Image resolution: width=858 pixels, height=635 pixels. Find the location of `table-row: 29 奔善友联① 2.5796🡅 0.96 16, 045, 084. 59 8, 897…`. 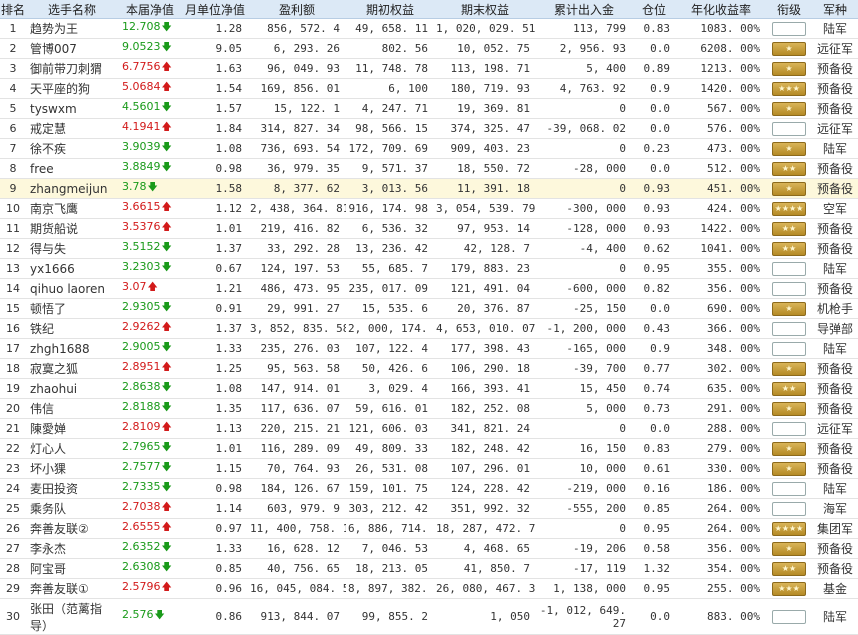

table-row: 29 奔善友联① 2.5796🡅 0.96 16, 045, 084. 59 8, 897… is located at coordinates (429, 588).